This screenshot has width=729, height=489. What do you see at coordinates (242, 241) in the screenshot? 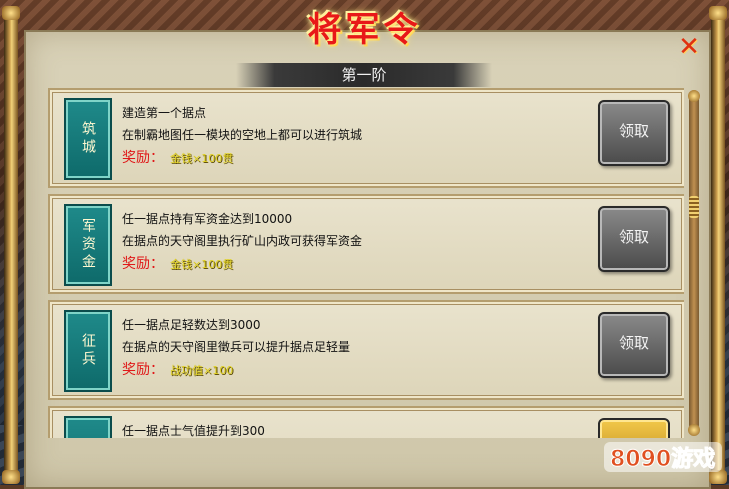
I see `quest-hint: 在据点的天守阁里执行矿山内政可获得军资金` at bounding box center [242, 241].